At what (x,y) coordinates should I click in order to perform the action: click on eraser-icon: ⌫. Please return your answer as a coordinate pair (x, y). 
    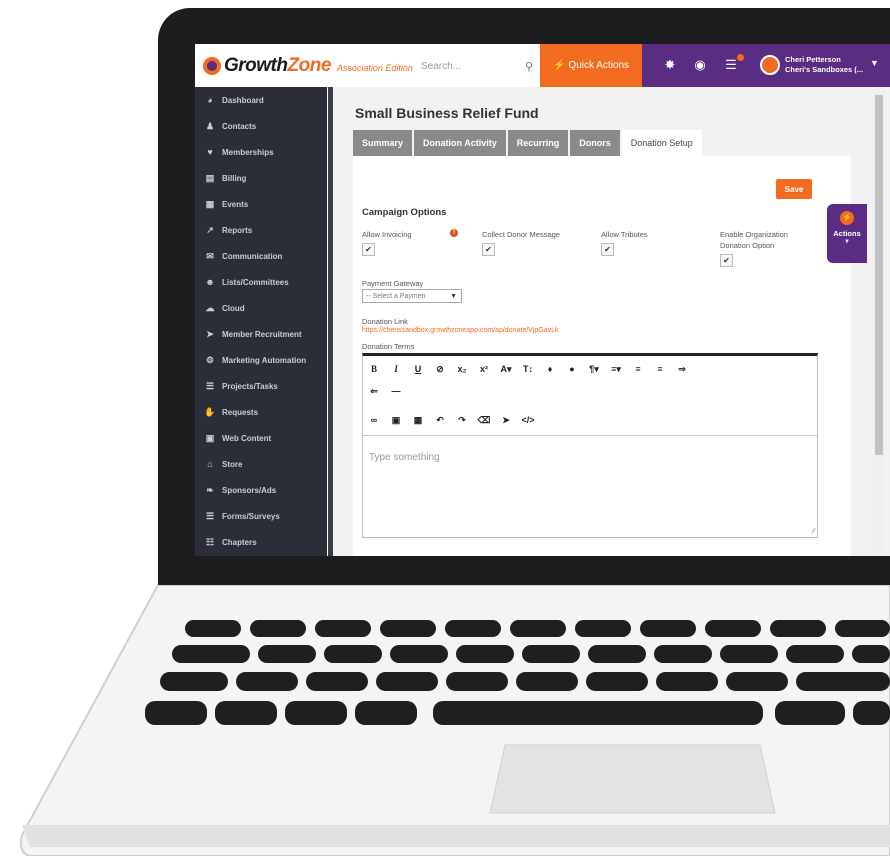
    Looking at the image, I should click on (484, 420).